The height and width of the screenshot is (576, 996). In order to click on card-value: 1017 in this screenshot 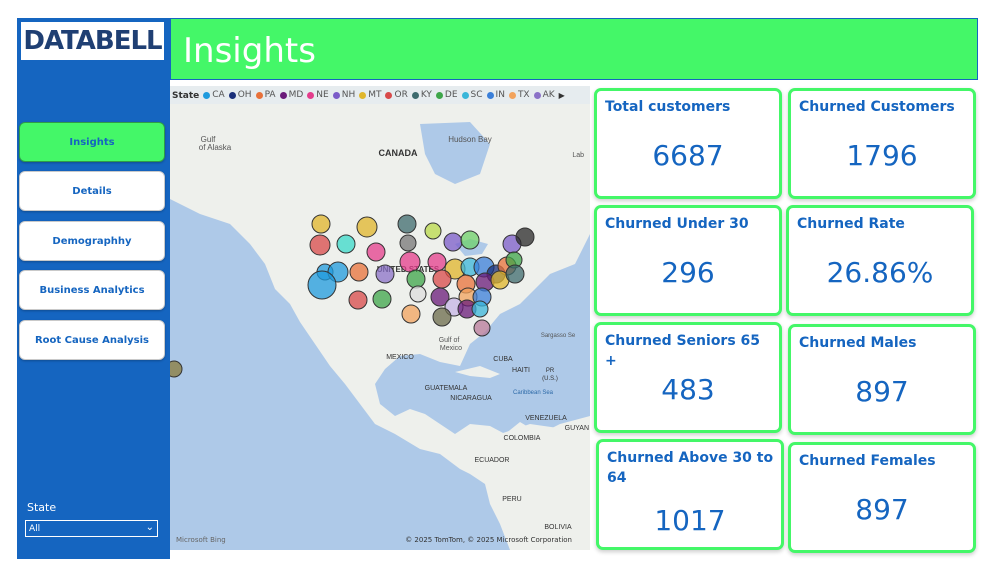, I will do `click(690, 520)`.